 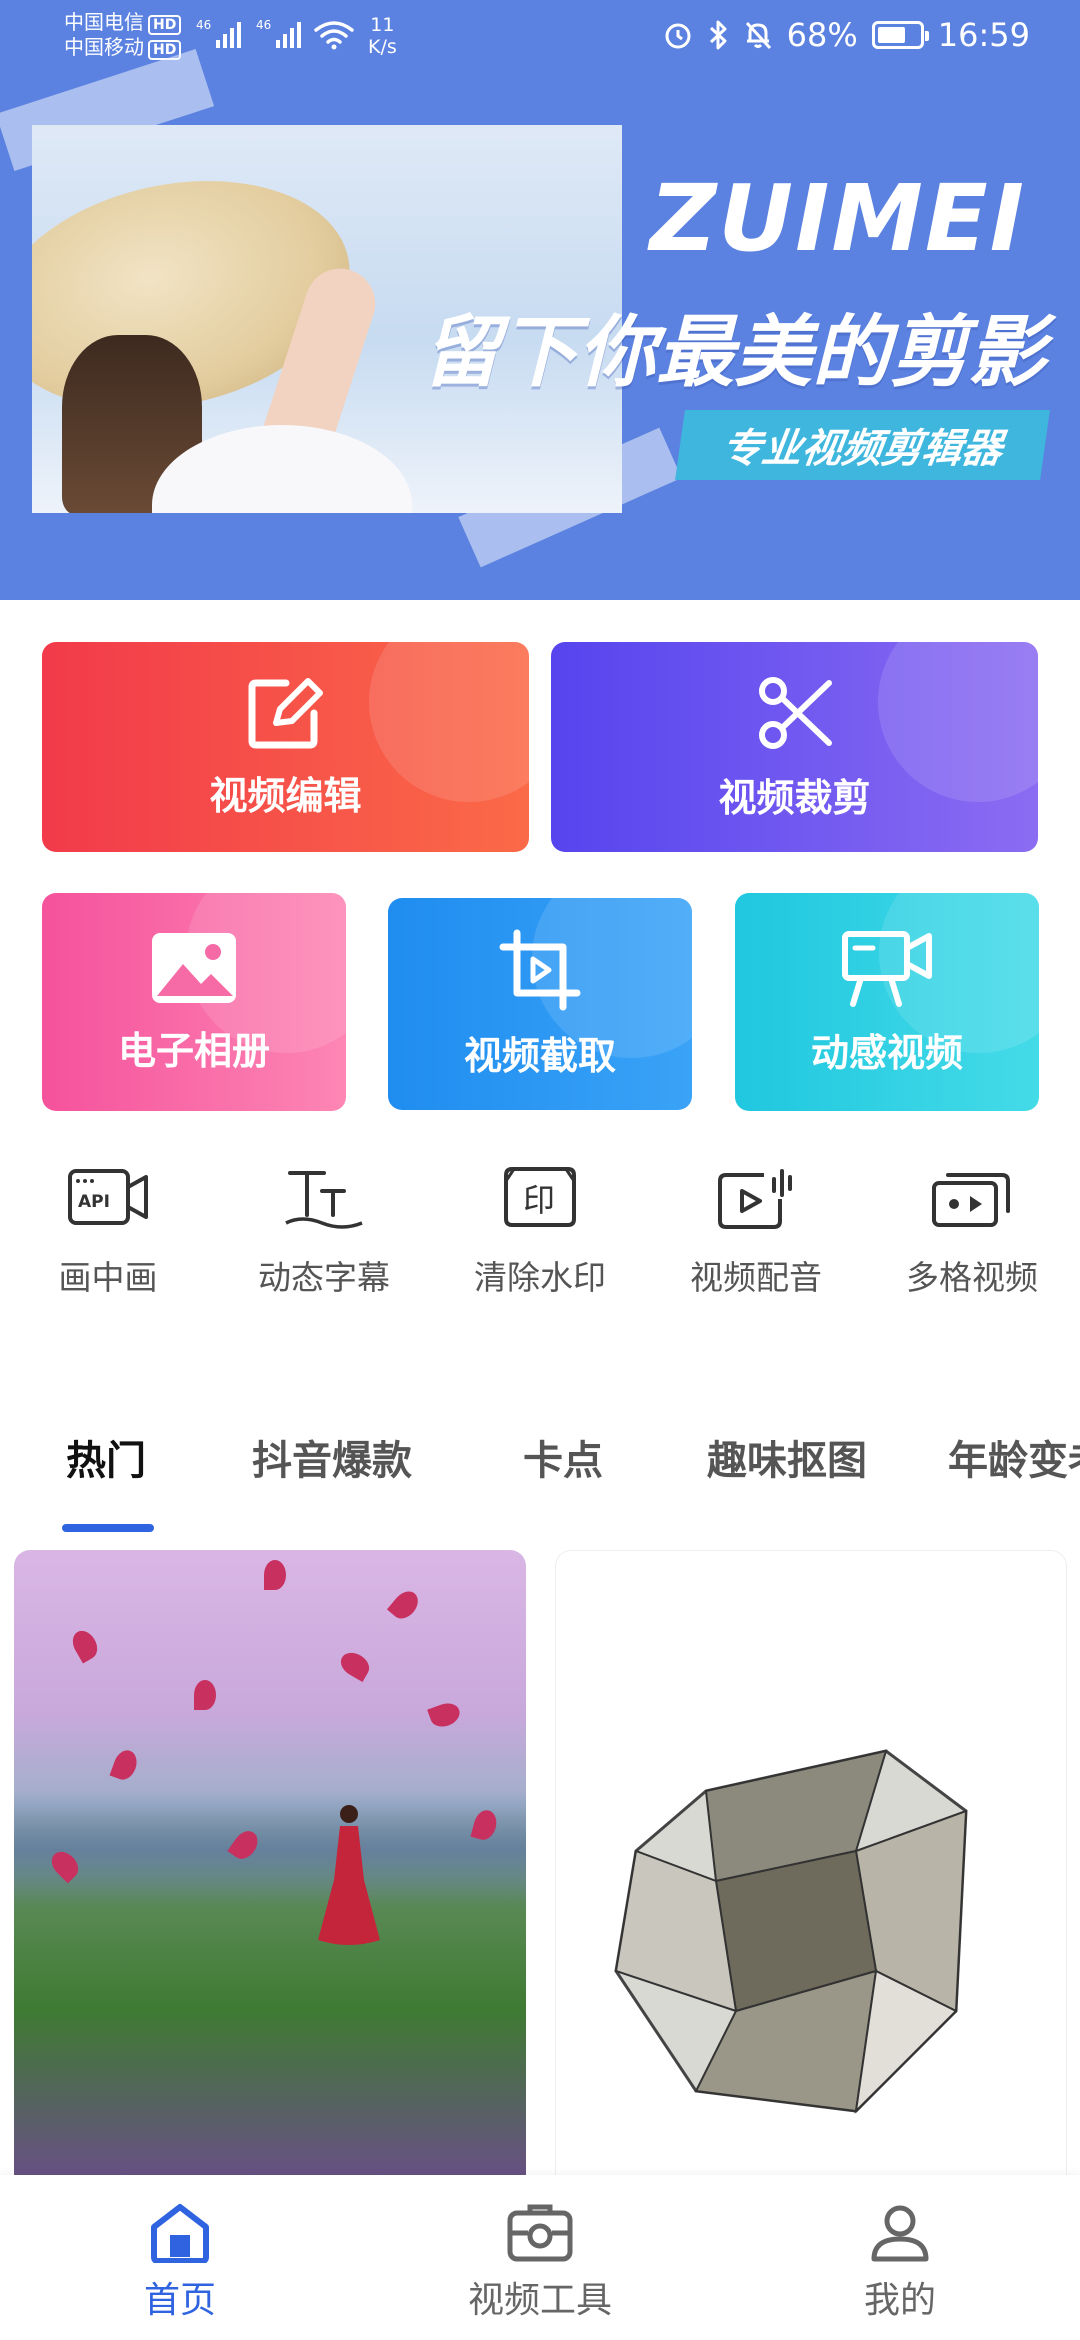 I want to click on video-edit-label: 视频编辑, so click(x=285, y=795).